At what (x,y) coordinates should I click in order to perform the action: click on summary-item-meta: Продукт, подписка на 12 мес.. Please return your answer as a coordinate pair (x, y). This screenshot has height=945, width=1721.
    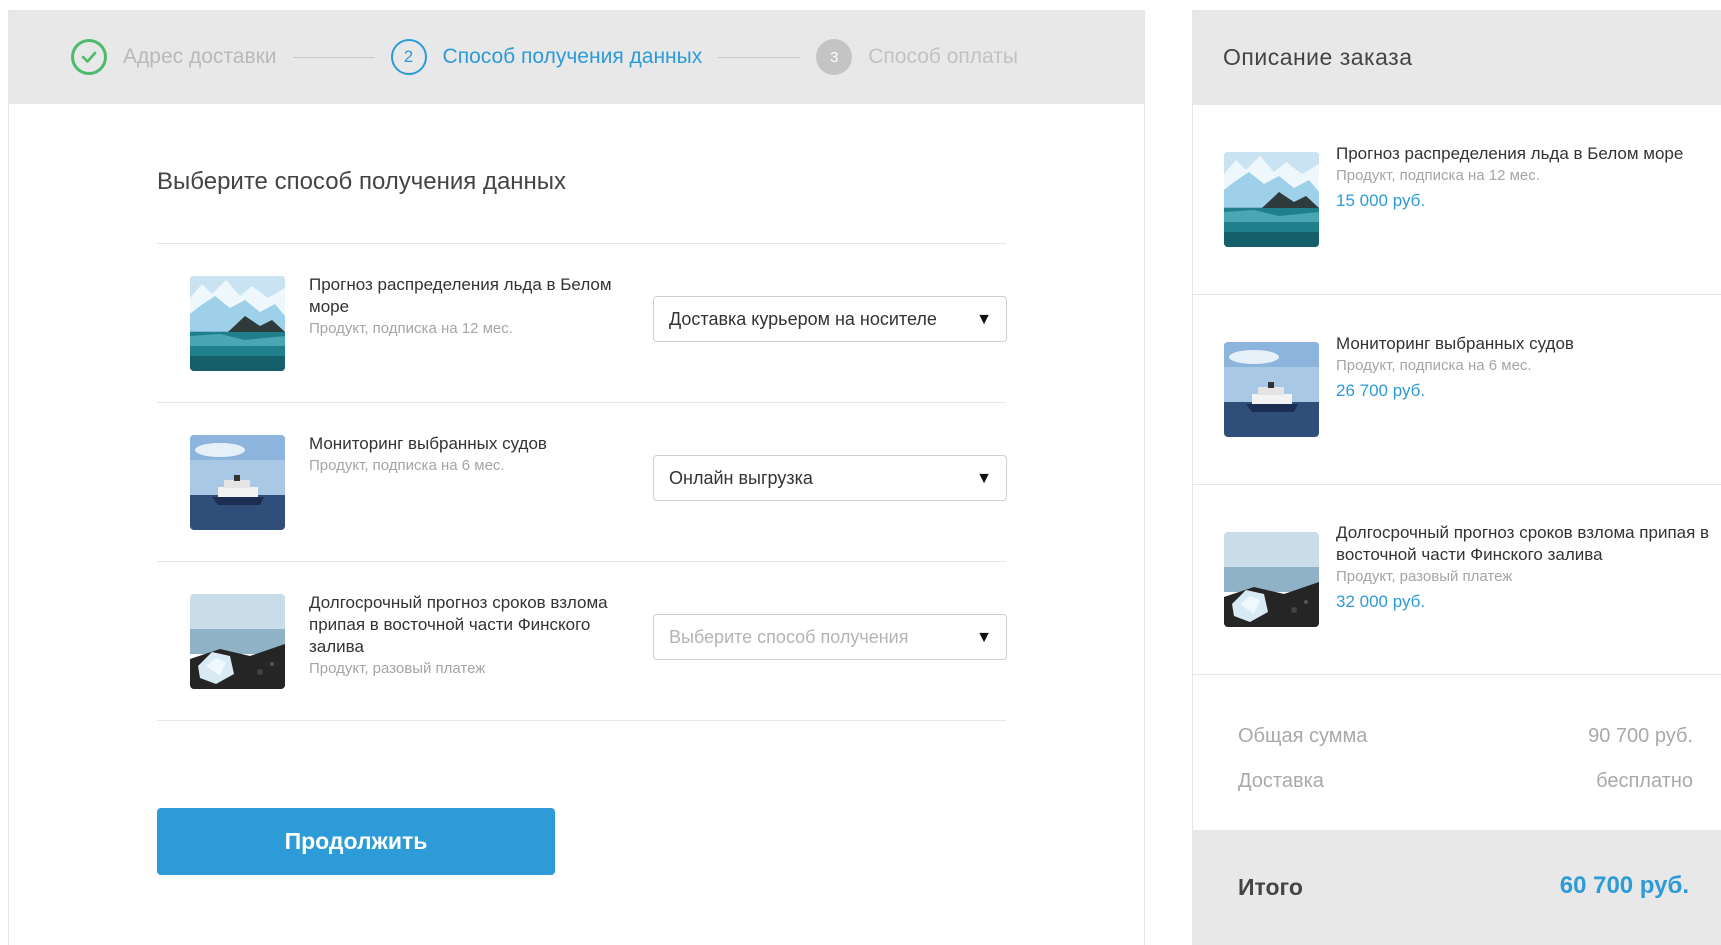
    Looking at the image, I should click on (1438, 175).